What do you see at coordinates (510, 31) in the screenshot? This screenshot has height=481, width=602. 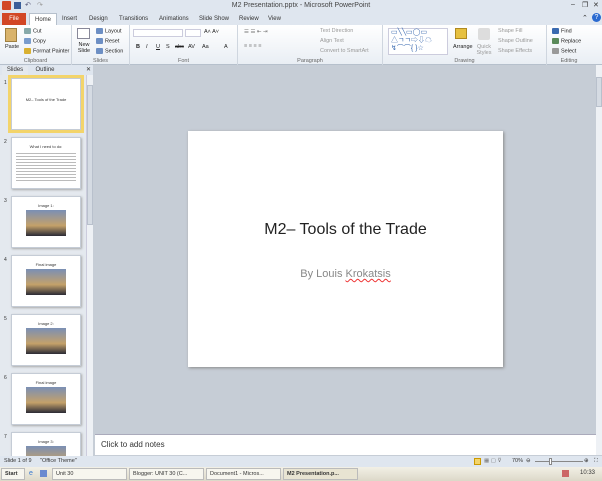 I see `shape-fill-button: Shape Fill` at bounding box center [510, 31].